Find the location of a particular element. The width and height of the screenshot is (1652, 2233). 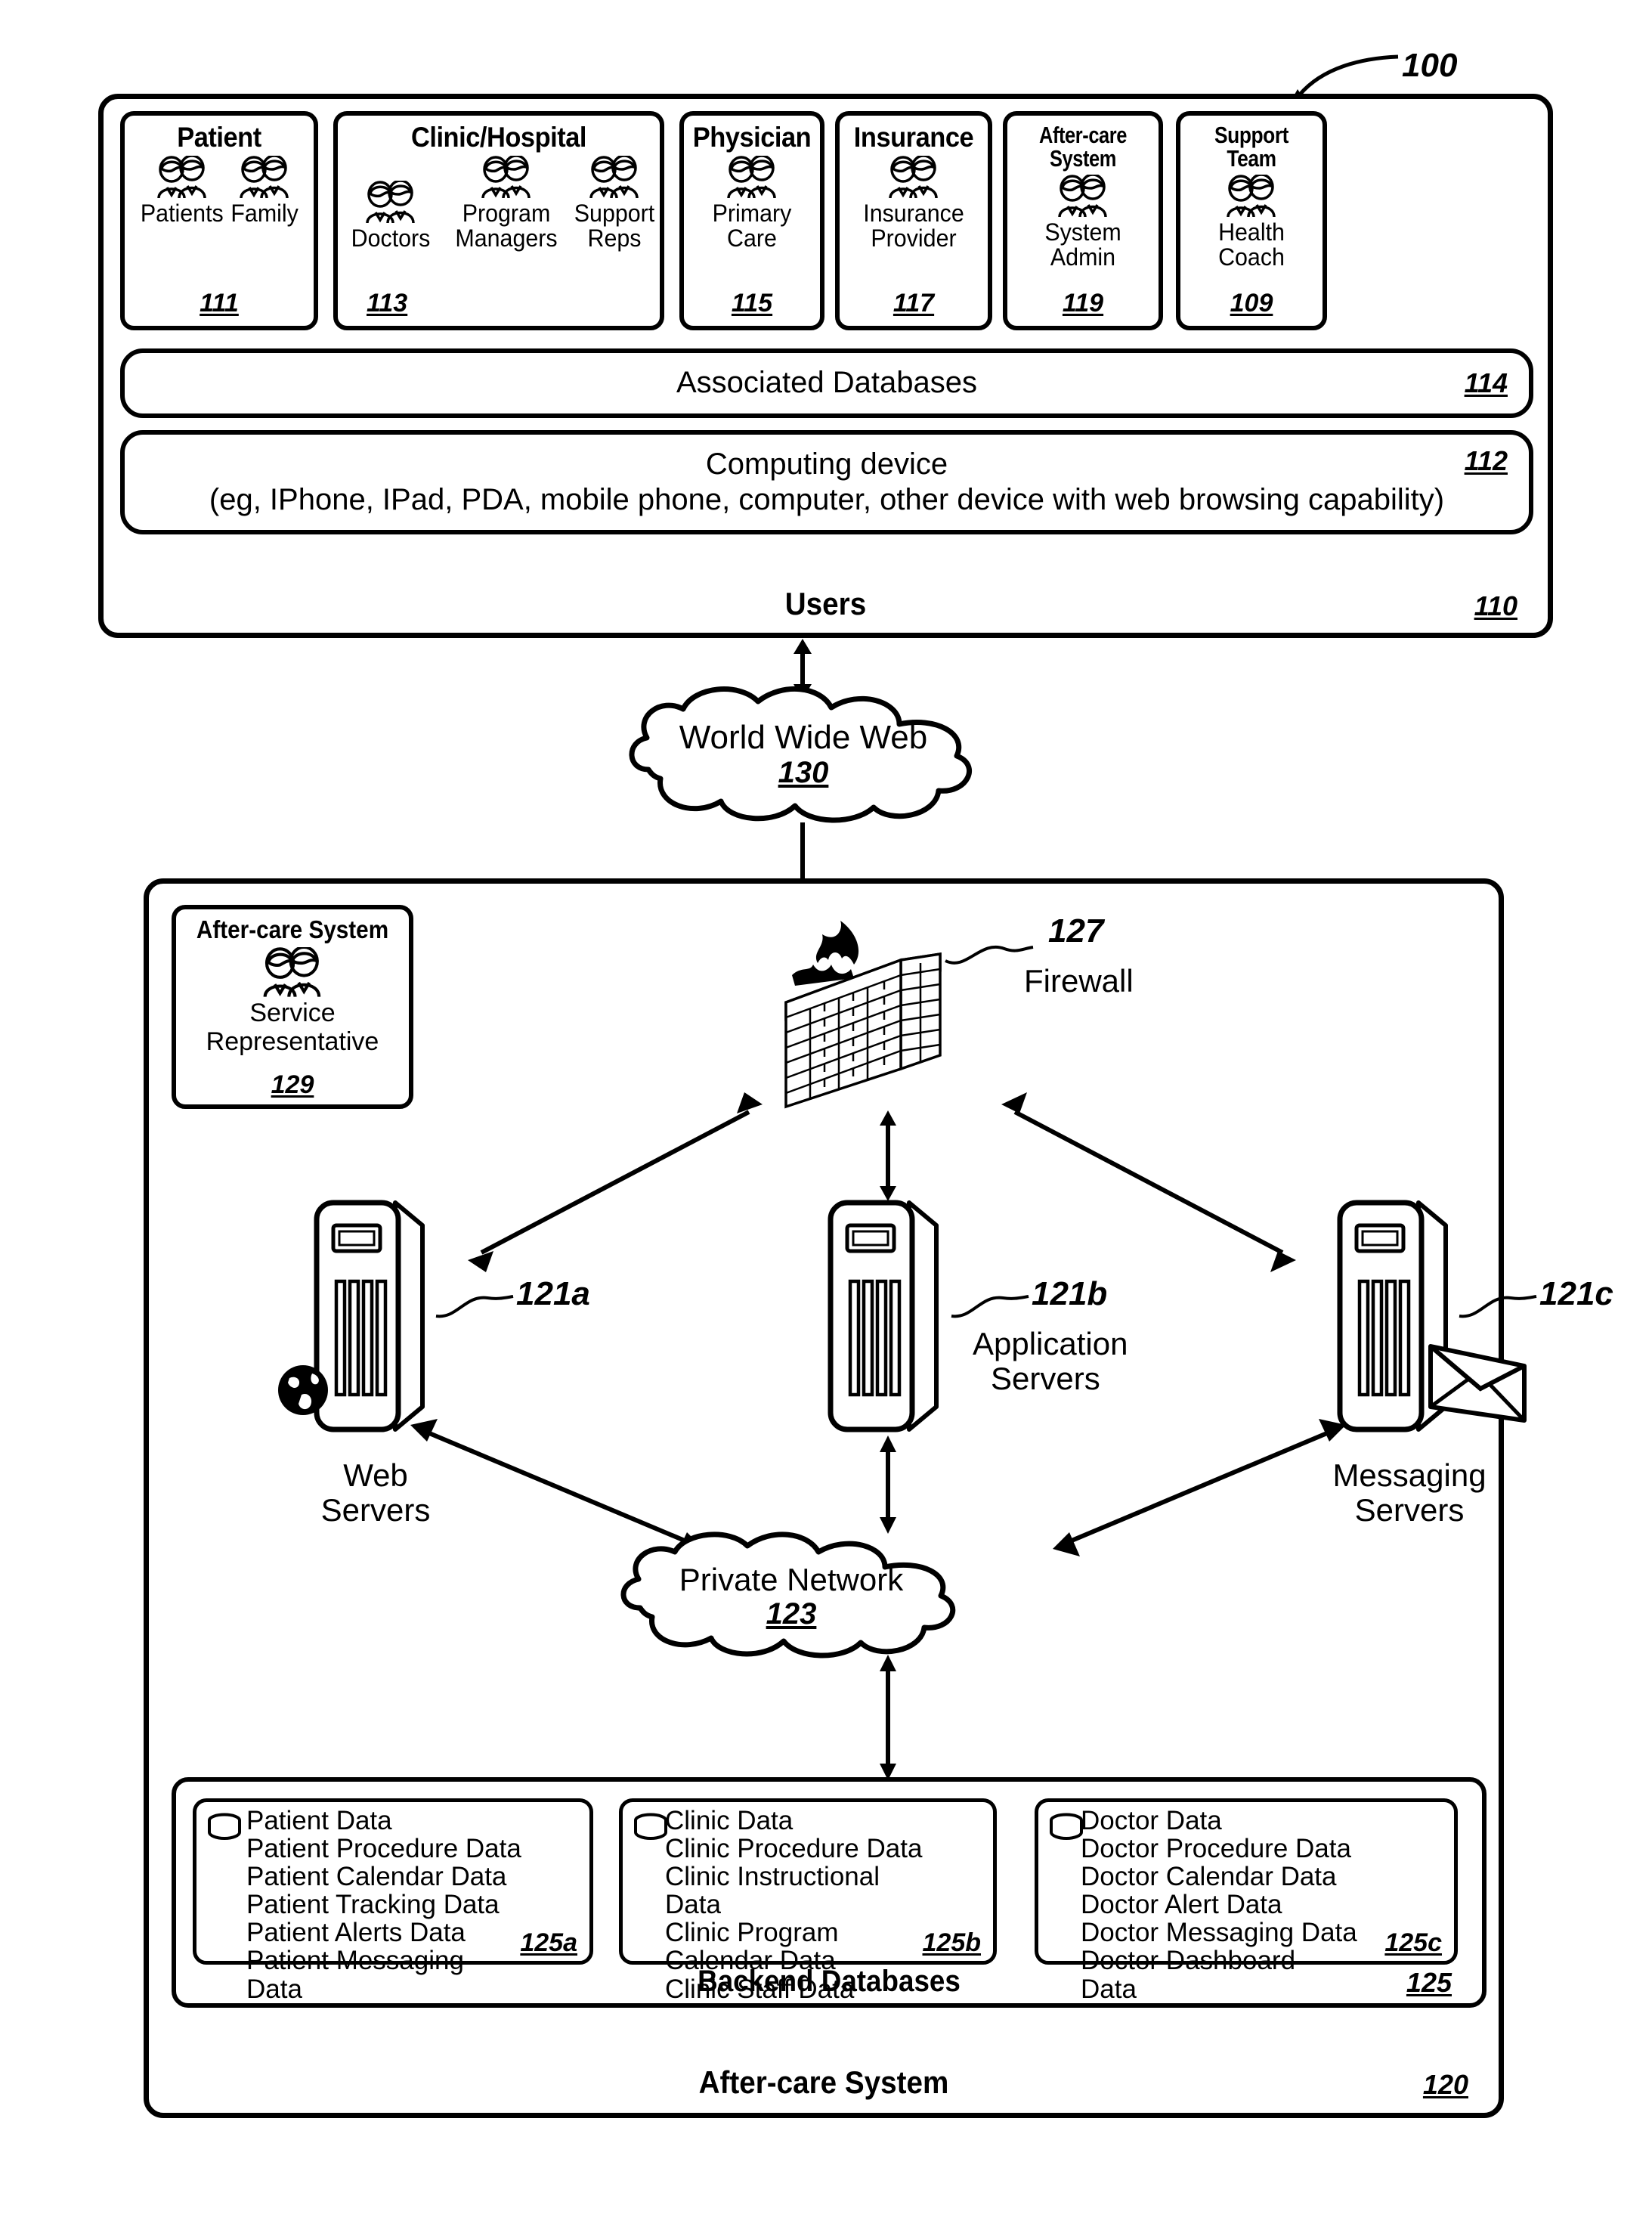

list-item: Patient Tracking Data is located at coordinates (373, 1905).